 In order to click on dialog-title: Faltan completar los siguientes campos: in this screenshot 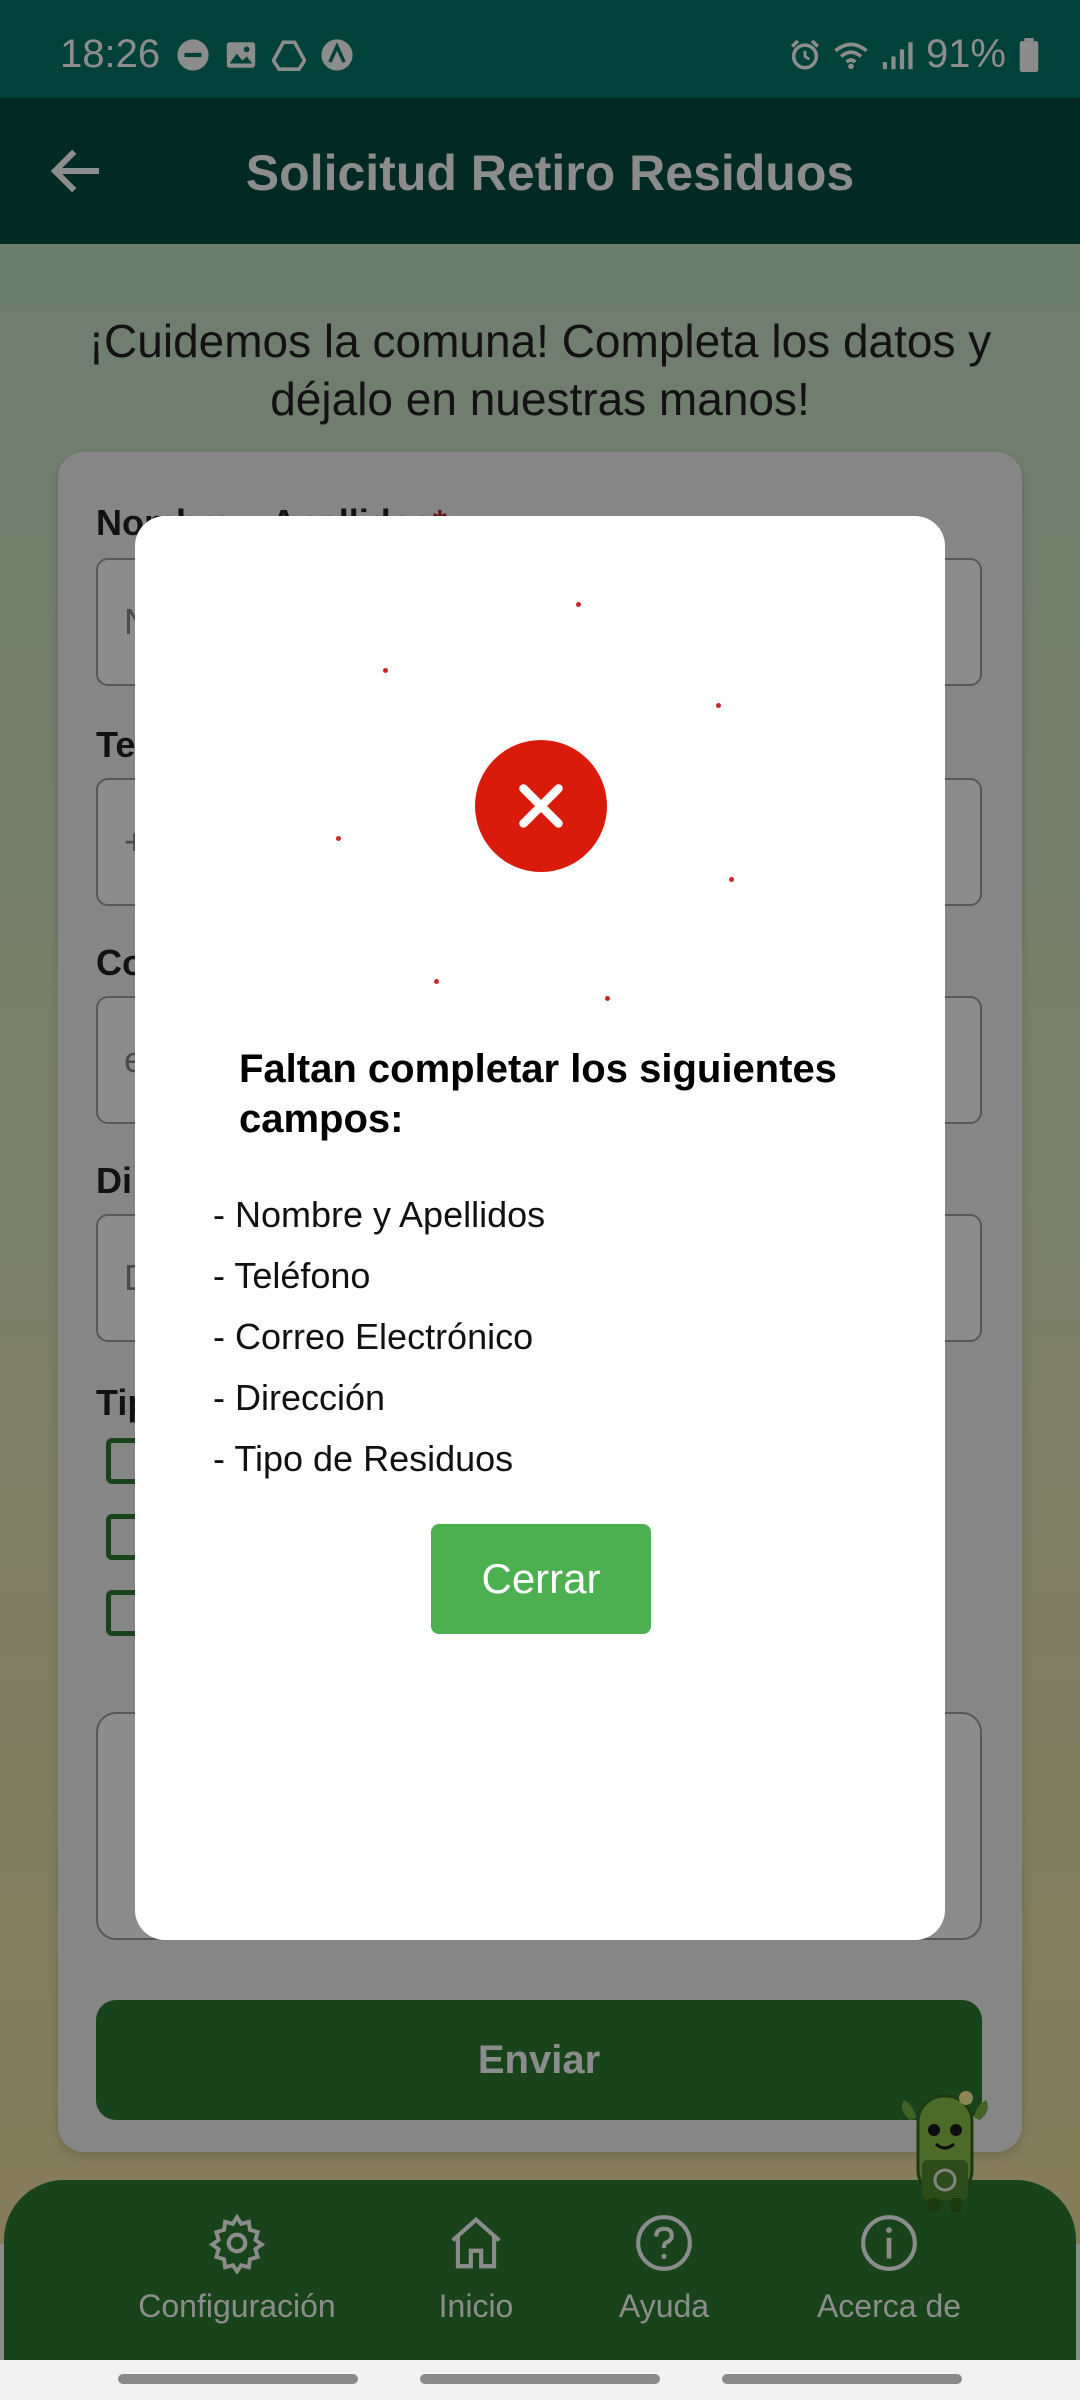, I will do `click(538, 1094)`.